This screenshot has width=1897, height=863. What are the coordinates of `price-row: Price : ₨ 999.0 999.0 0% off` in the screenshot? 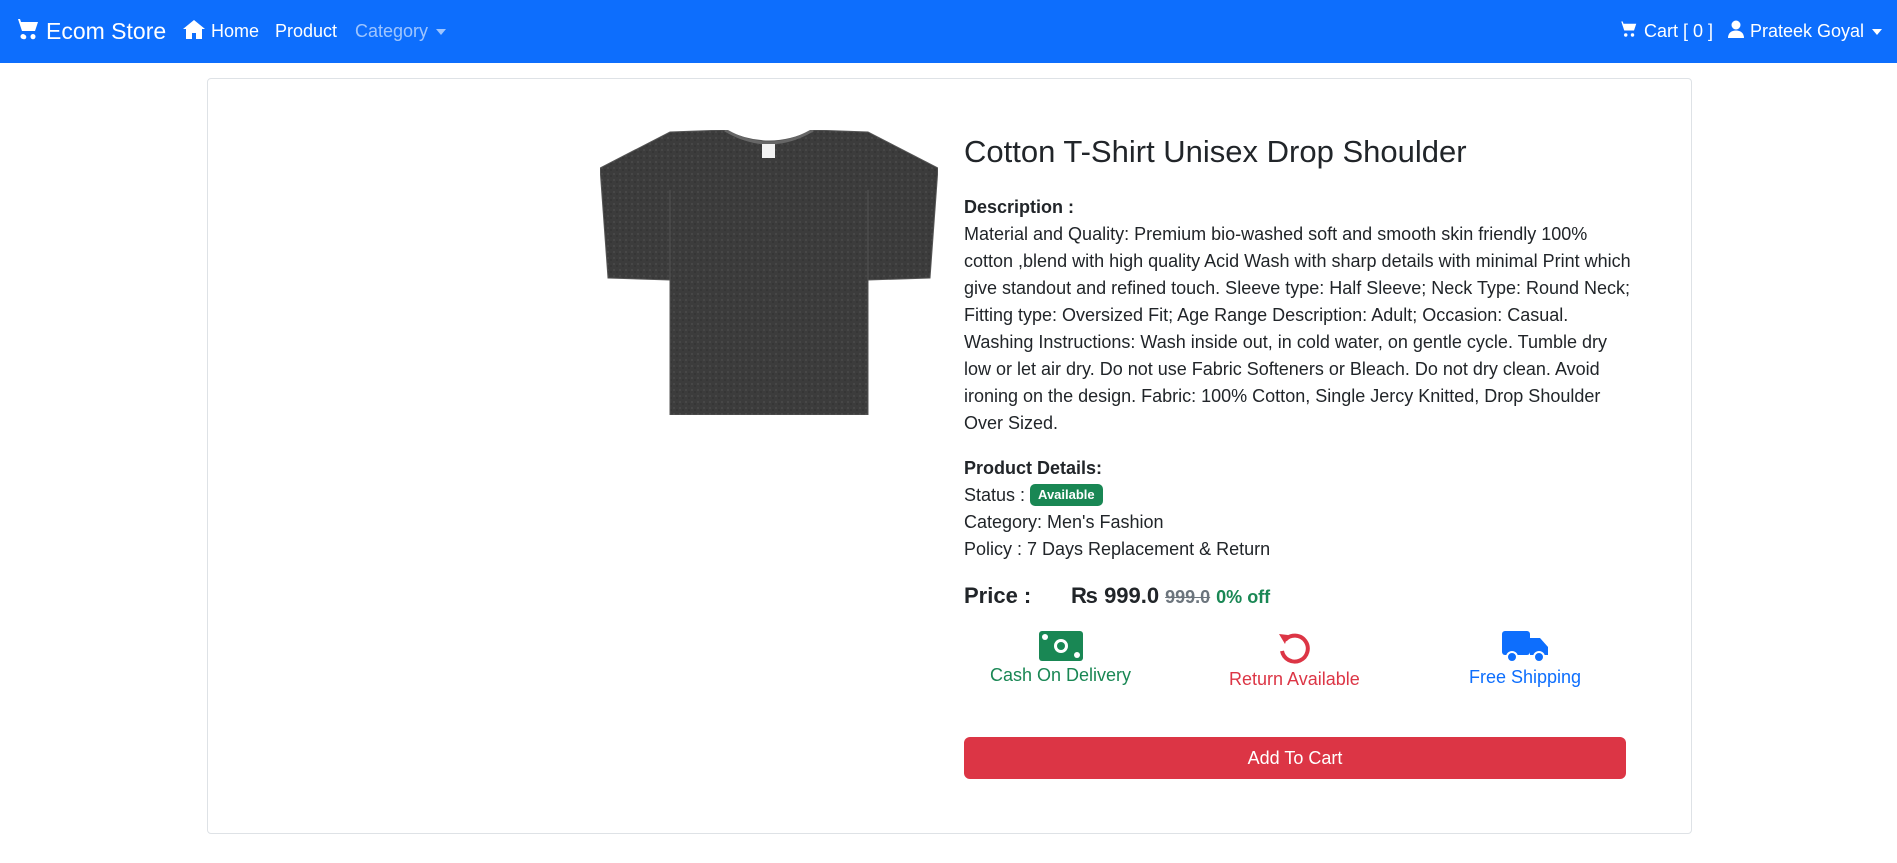 It's located at (1299, 596).